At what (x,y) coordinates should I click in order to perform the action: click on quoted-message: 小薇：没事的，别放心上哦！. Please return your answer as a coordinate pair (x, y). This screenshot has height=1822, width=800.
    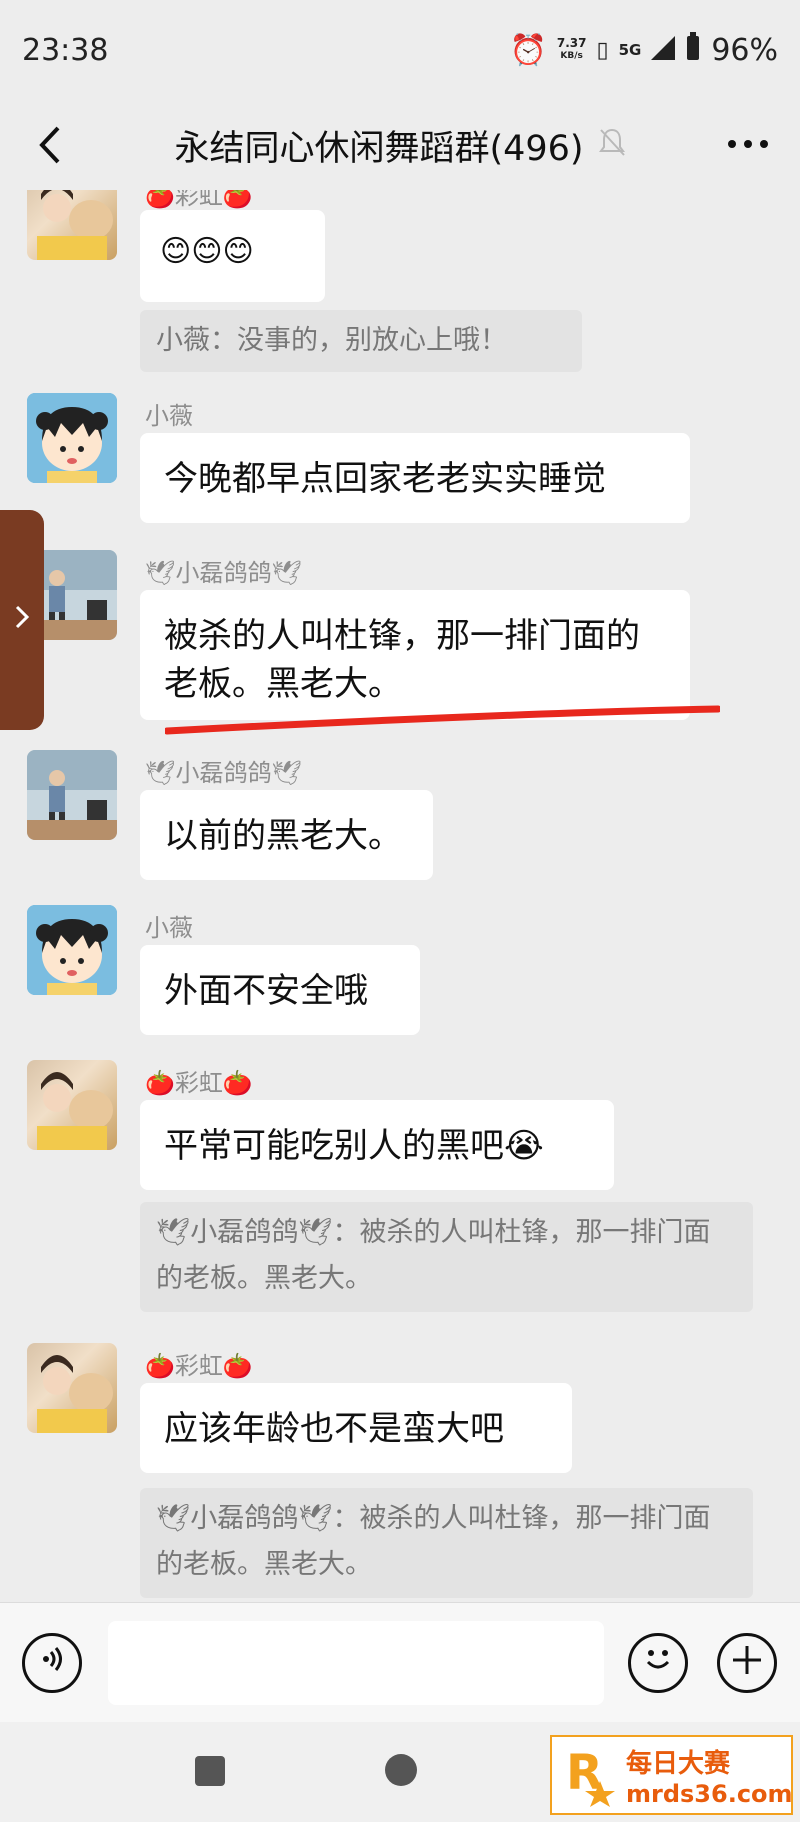
    Looking at the image, I should click on (361, 341).